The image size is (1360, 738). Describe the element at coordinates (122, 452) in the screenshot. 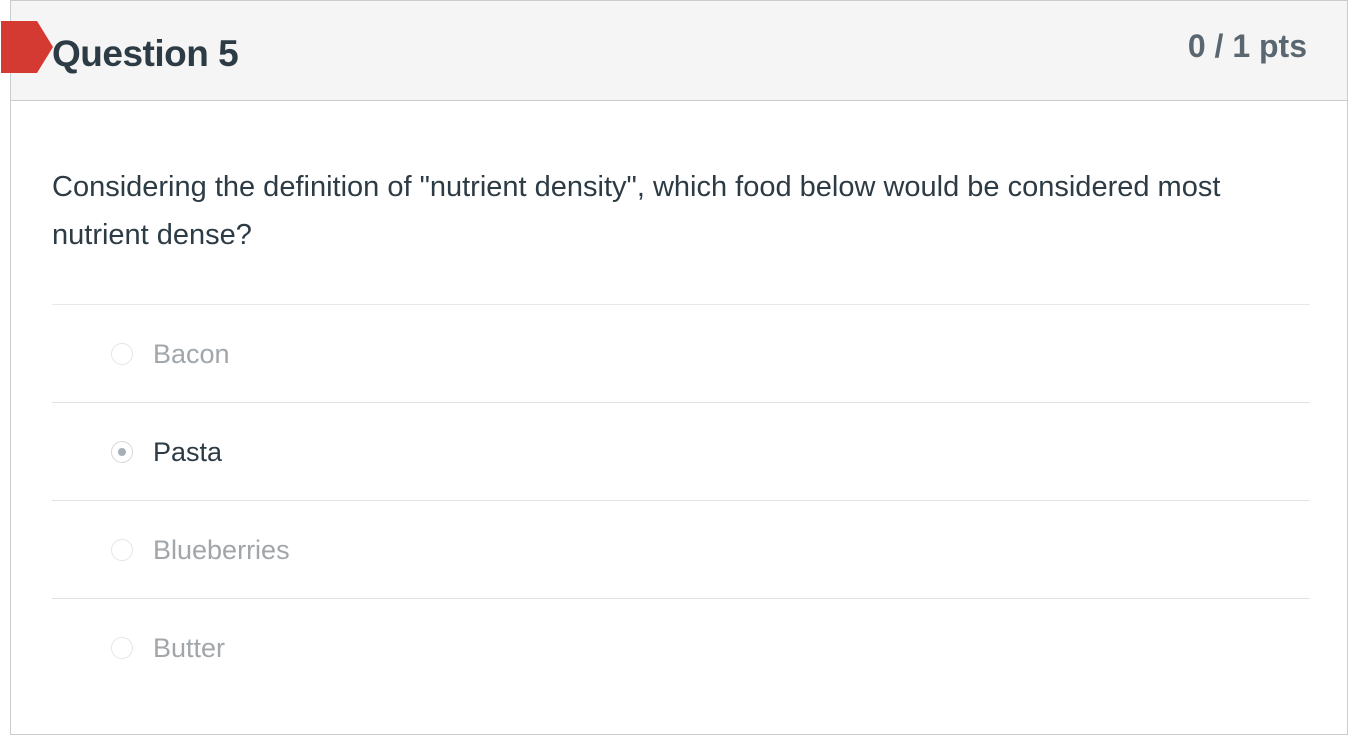

I see `radio-button-selected` at that location.